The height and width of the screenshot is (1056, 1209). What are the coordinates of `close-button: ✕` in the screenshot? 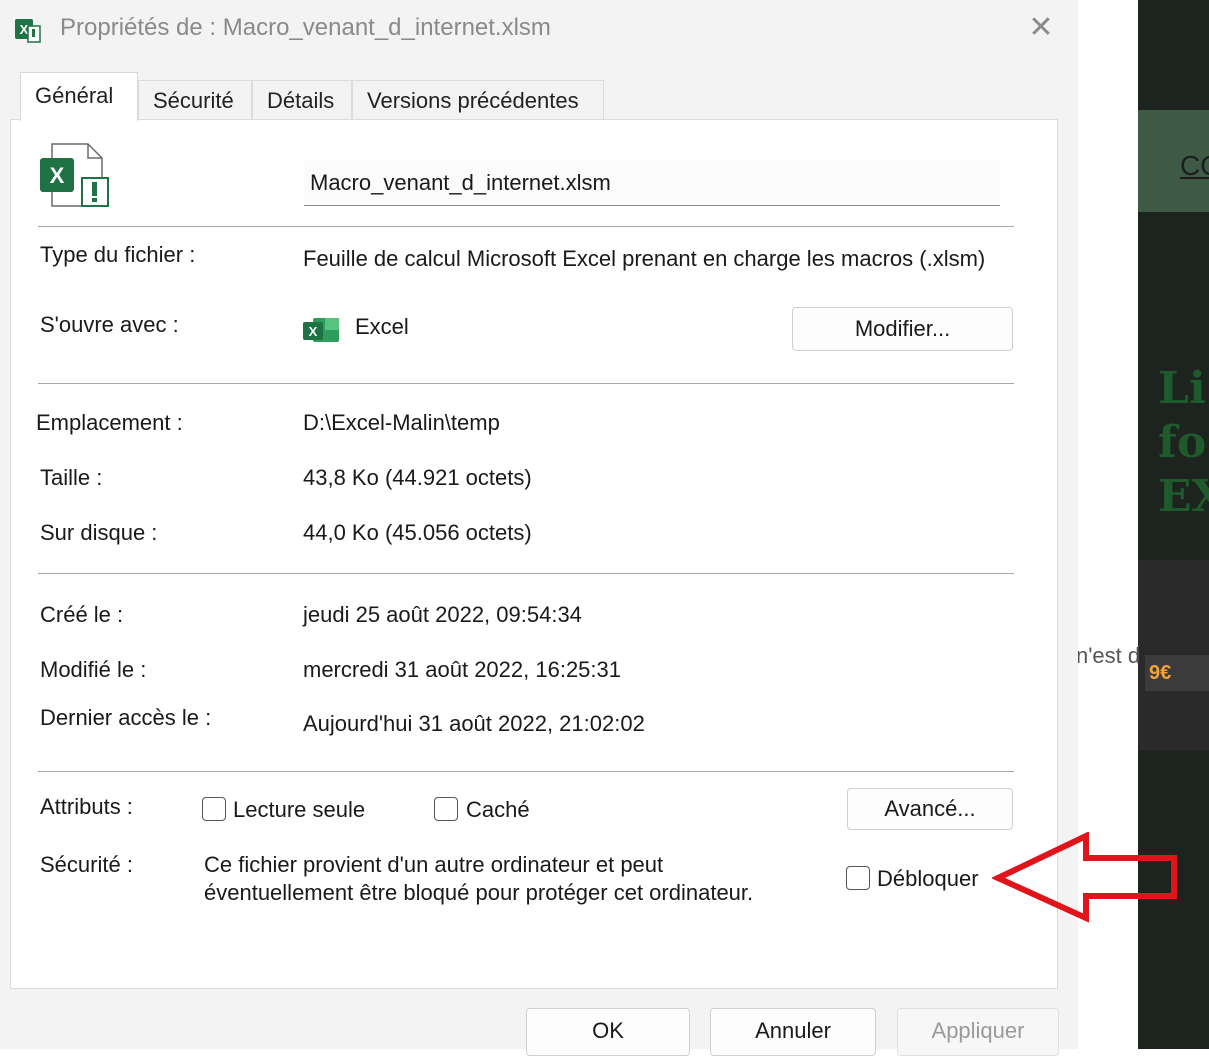 It's located at (1041, 29).